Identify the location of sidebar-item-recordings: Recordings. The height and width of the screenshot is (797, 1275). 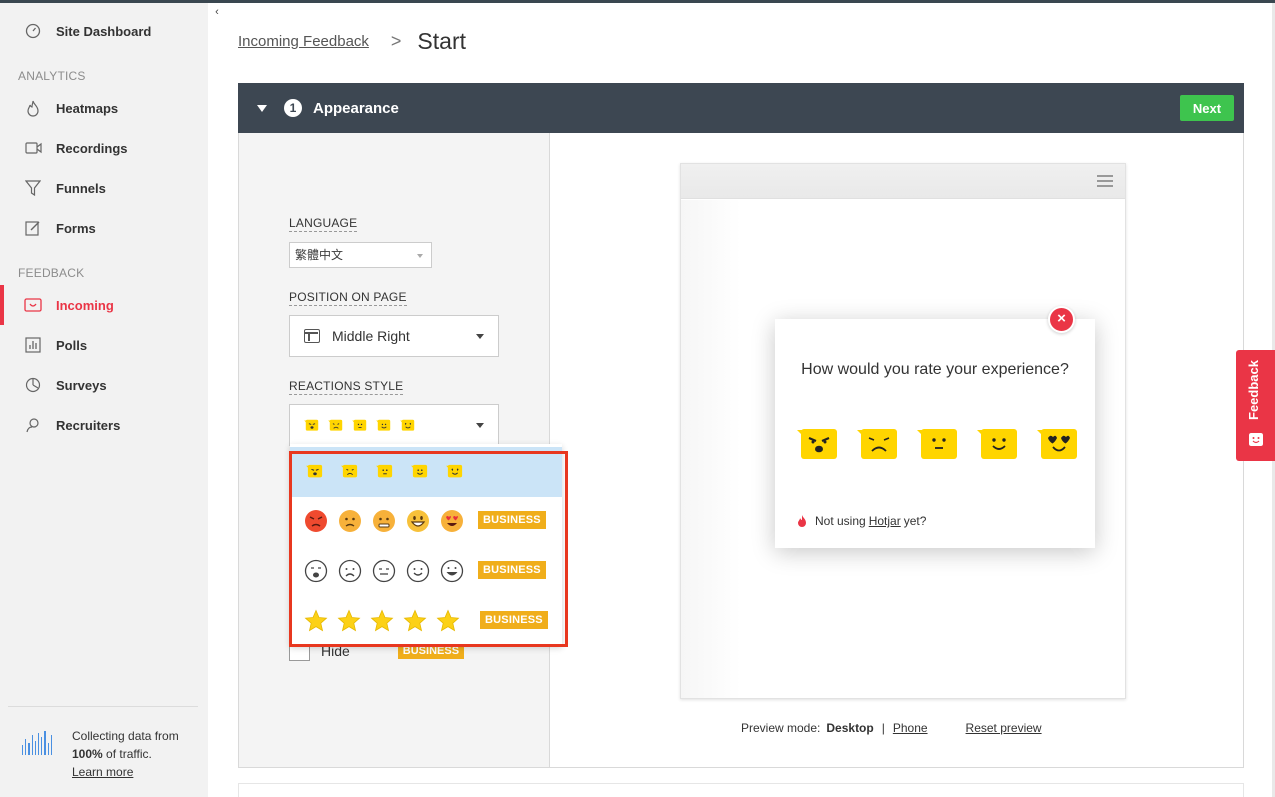
(104, 148).